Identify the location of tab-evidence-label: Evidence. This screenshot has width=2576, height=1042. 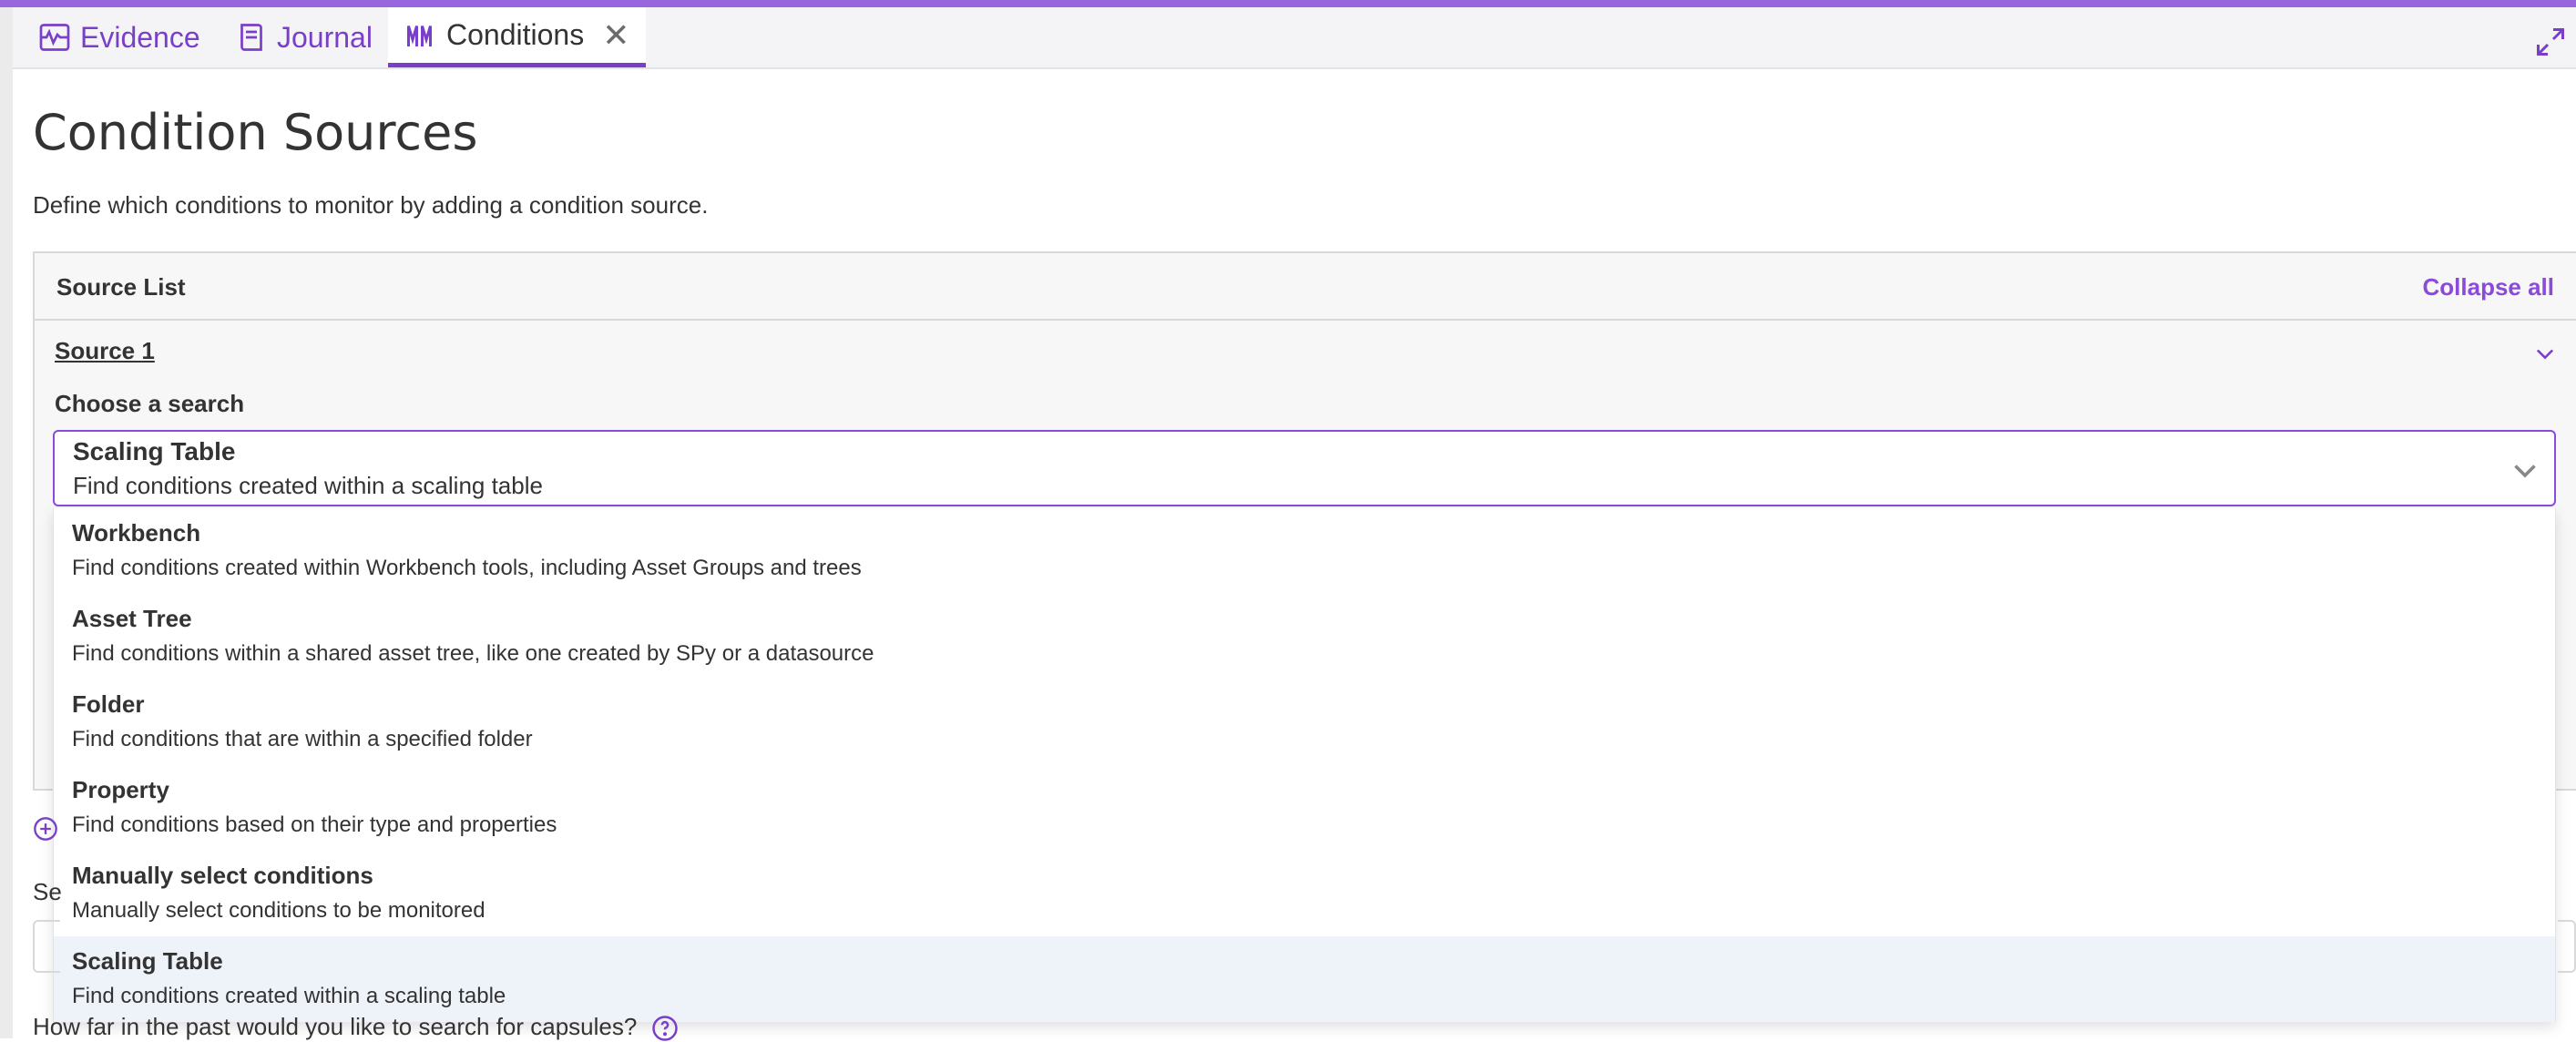
(140, 37).